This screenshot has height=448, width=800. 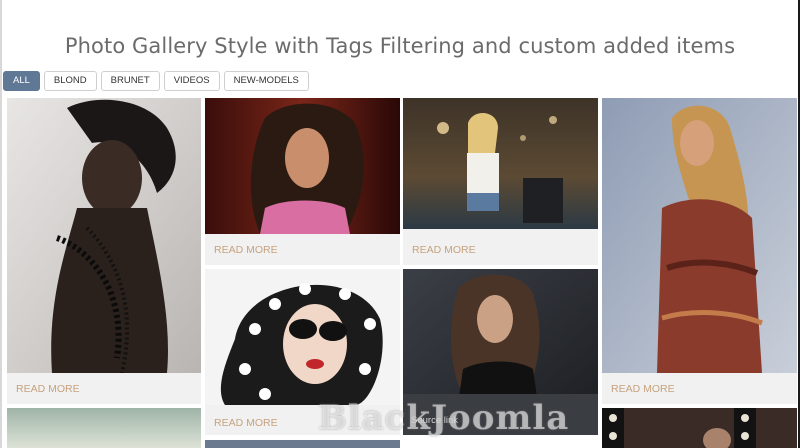 What do you see at coordinates (70, 81) in the screenshot?
I see `filter-blond-button: BLOND` at bounding box center [70, 81].